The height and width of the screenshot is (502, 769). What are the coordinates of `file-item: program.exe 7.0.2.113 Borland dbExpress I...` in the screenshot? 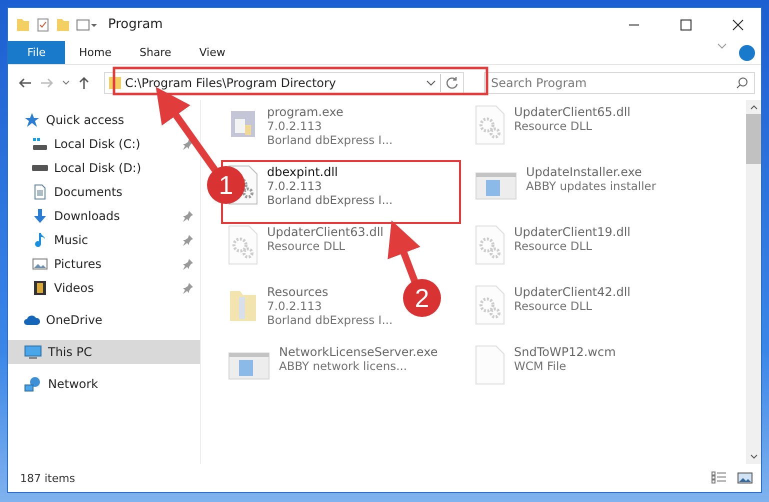 It's located at (310, 132).